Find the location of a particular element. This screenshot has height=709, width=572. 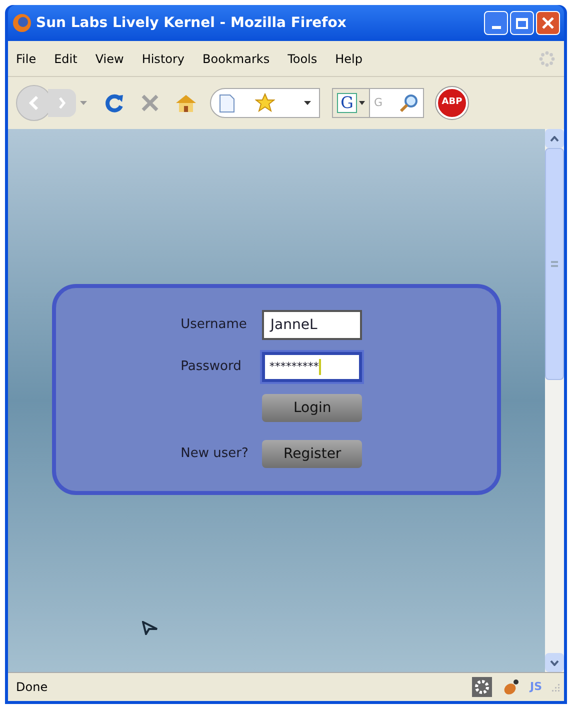

minimize-button is located at coordinates (496, 23).